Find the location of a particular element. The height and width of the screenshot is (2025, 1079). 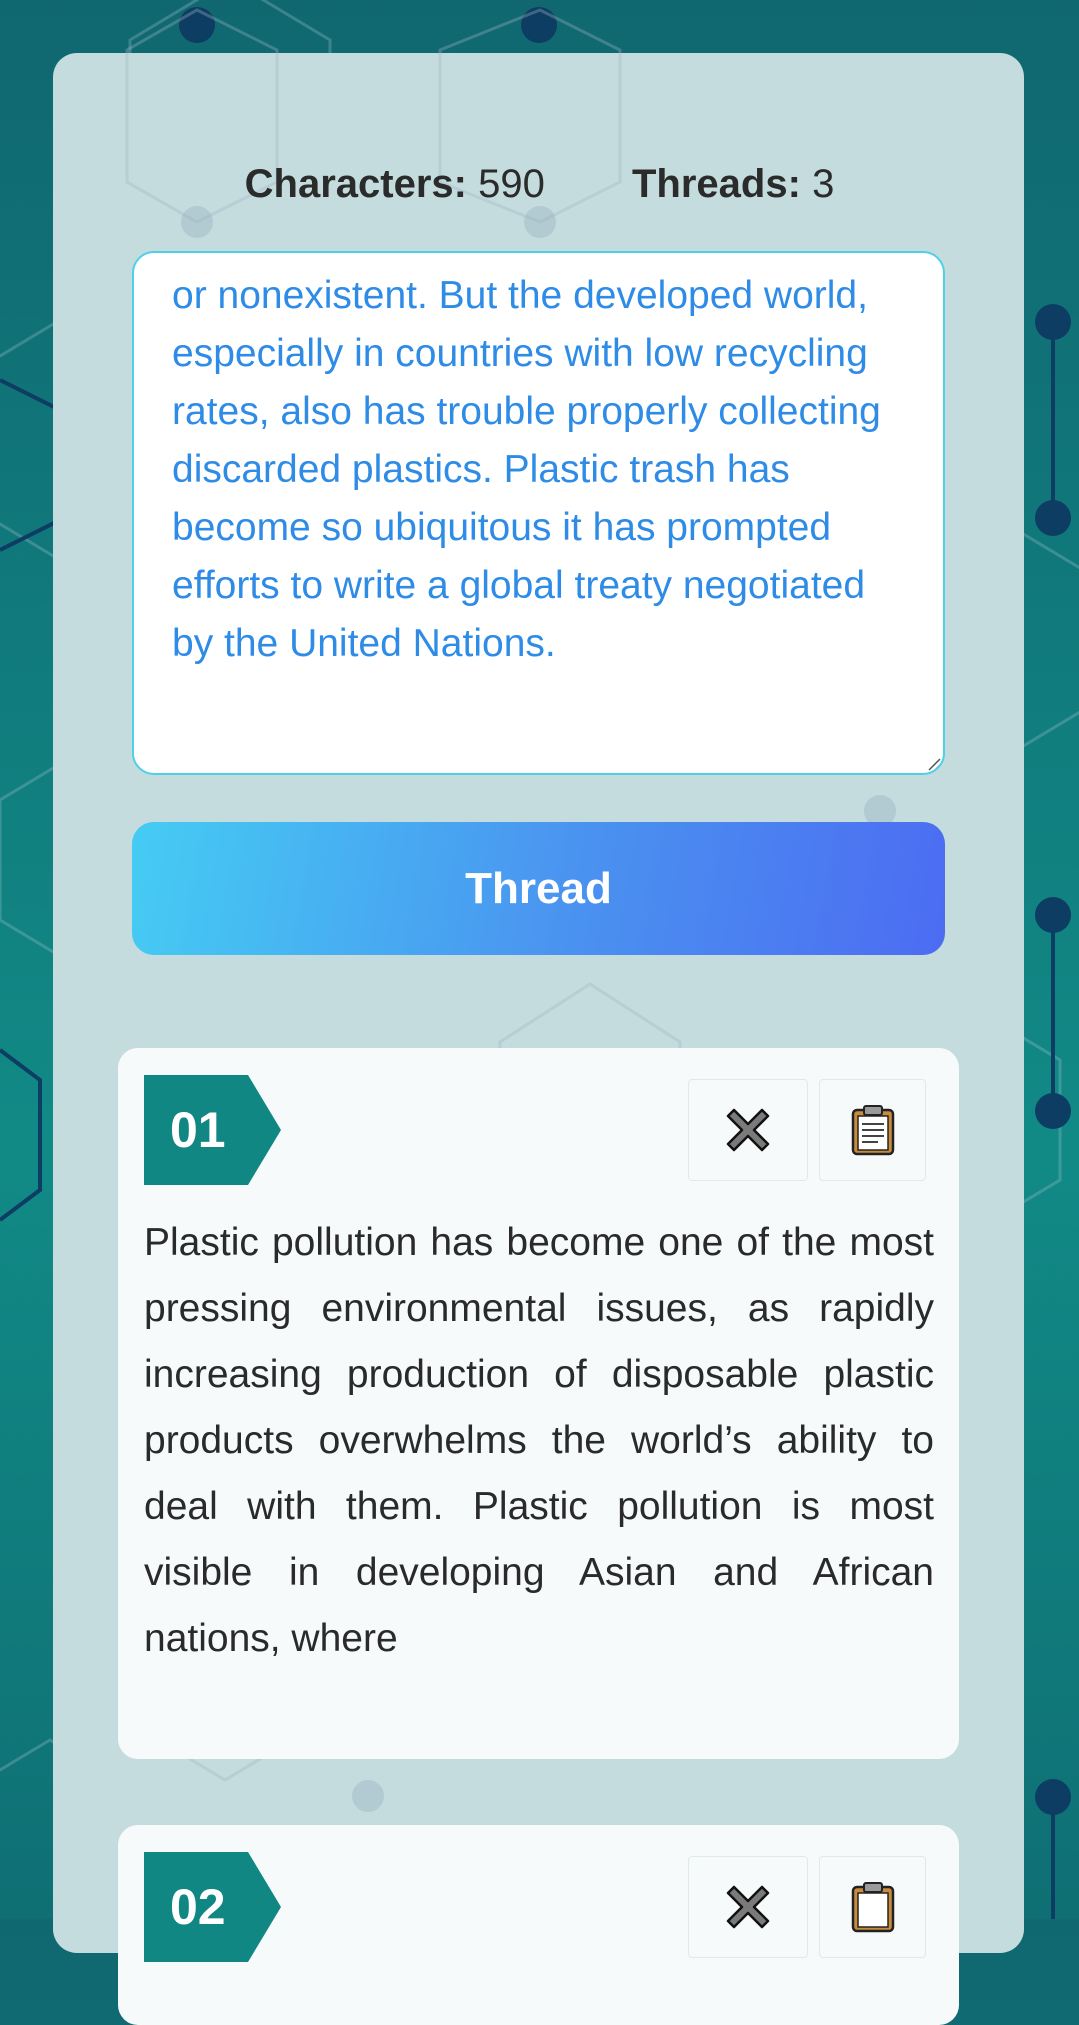

threads-stat: Threads: 3 is located at coordinates (733, 184).